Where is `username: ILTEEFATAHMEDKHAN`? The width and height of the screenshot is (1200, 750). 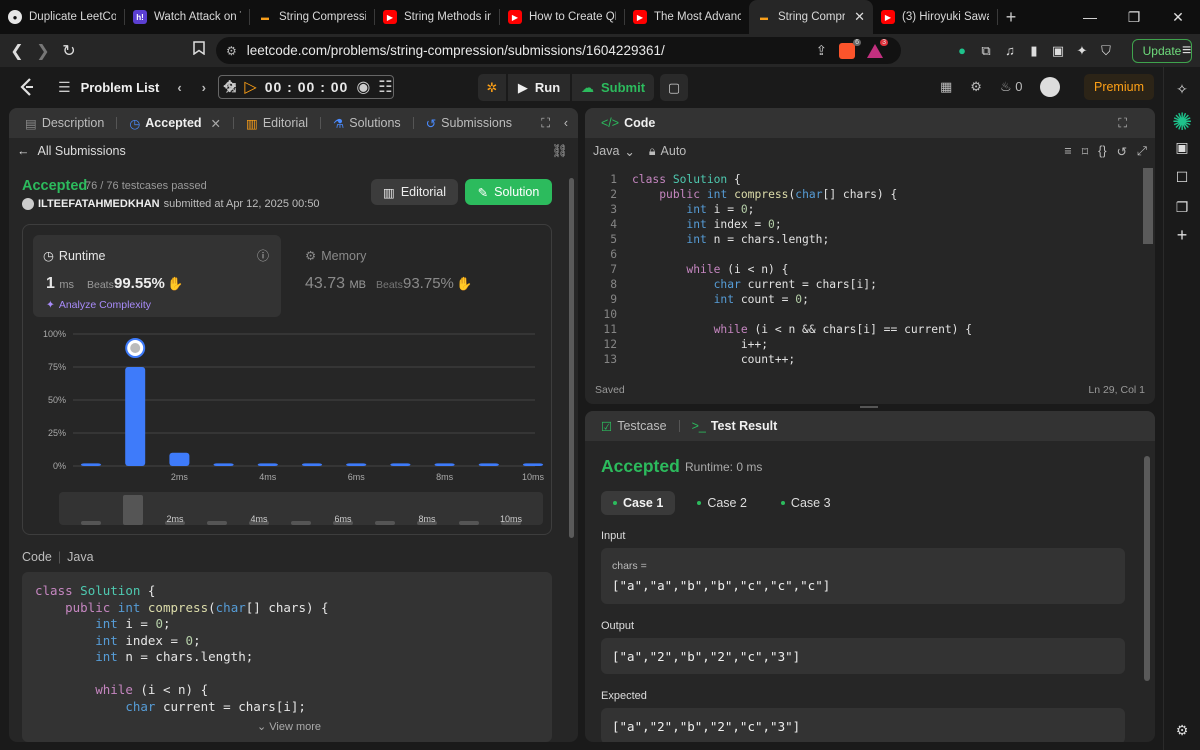
username: ILTEEFATAHMEDKHAN is located at coordinates (99, 204).